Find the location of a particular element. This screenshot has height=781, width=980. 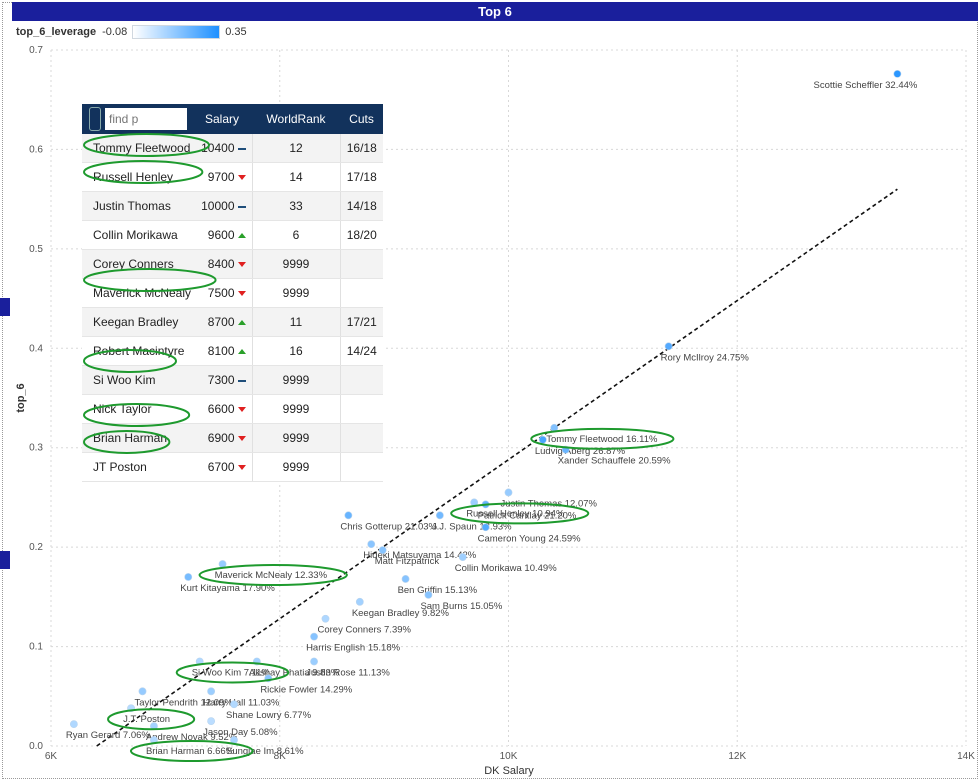

point-label: Patrick Cantlay 21.20% is located at coordinates (527, 515).